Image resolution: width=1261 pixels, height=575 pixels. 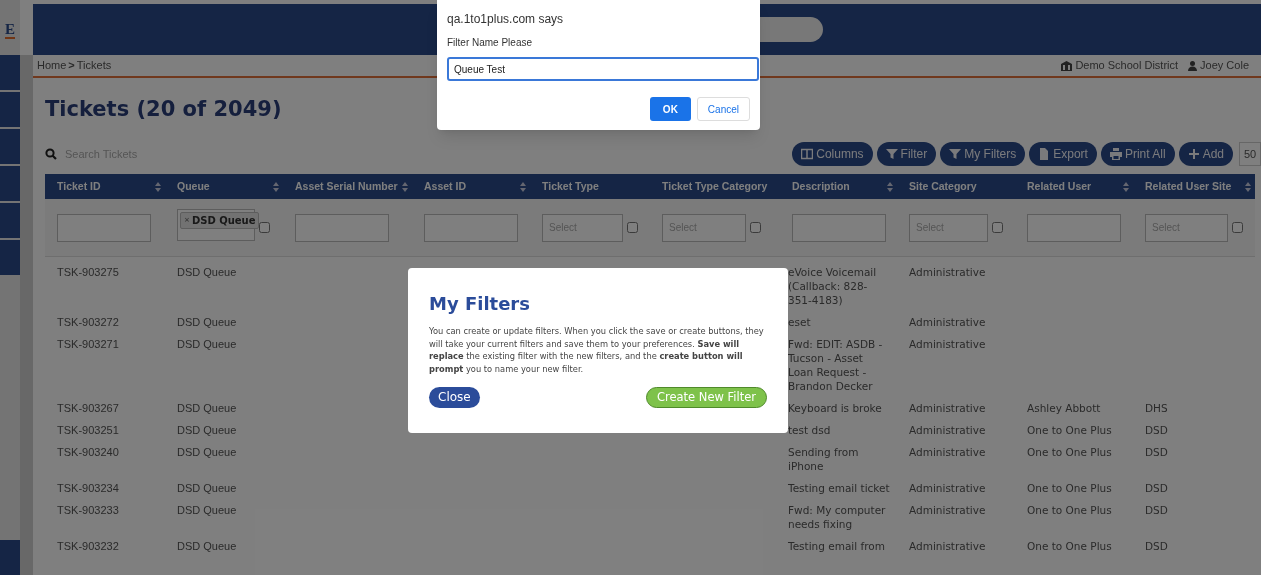 I want to click on table-cell: eVoice Voicemail (Callback: 828-351-4183), so click(x=832, y=286).